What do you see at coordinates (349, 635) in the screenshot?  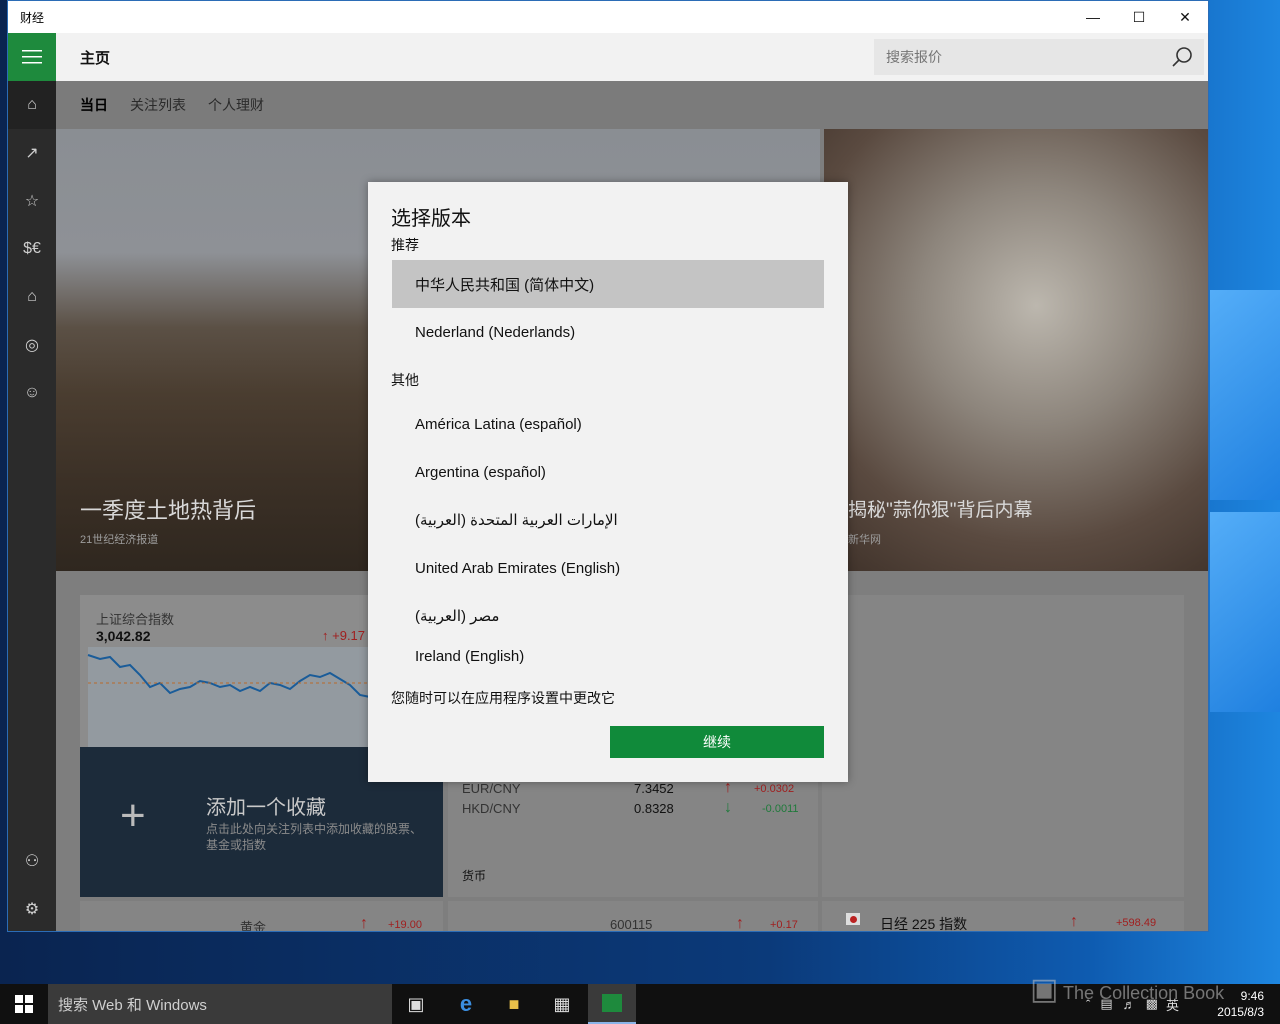 I see `index-change-value: +9.17` at bounding box center [349, 635].